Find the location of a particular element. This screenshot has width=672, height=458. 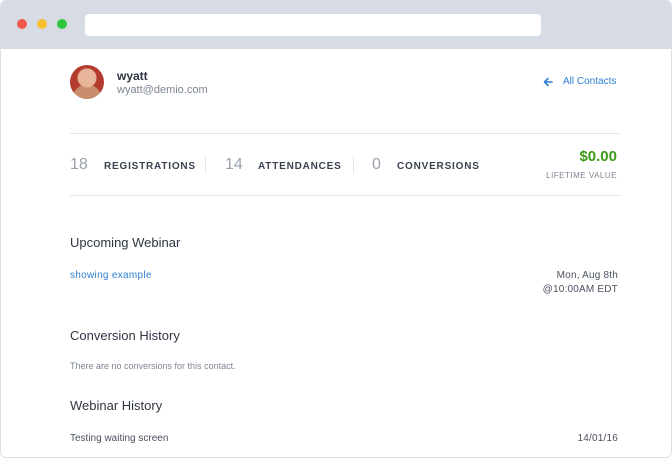

maximize-window-button is located at coordinates (62, 24).